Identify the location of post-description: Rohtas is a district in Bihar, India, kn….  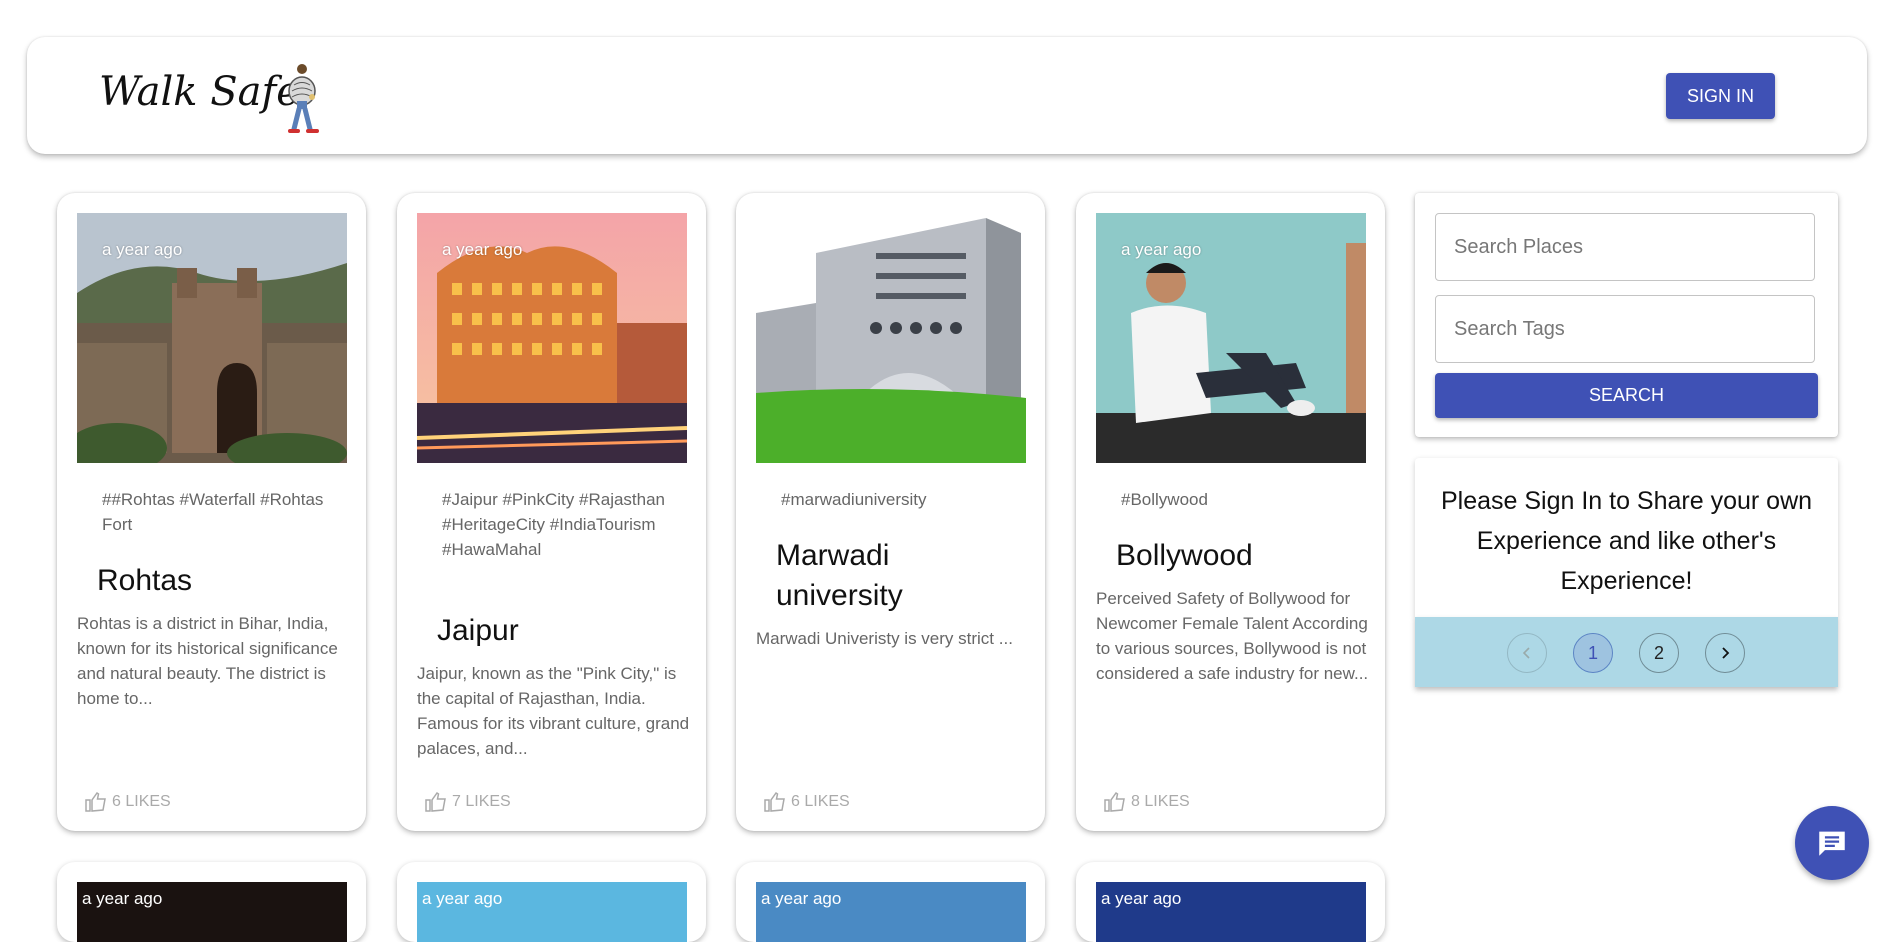
(207, 661).